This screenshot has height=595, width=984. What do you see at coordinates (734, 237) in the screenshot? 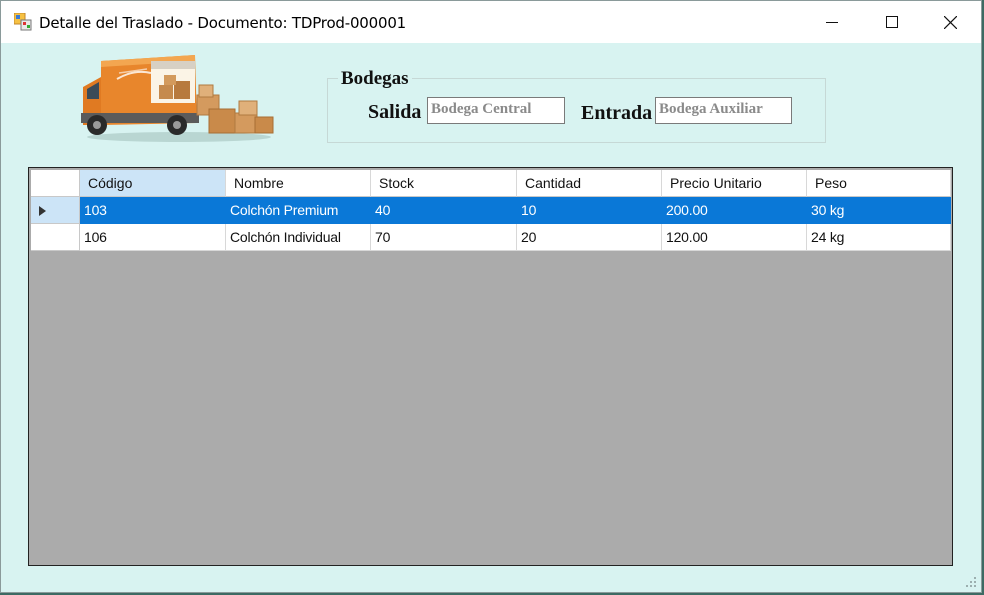
I see `cell-precio-unitario: 120.00` at bounding box center [734, 237].